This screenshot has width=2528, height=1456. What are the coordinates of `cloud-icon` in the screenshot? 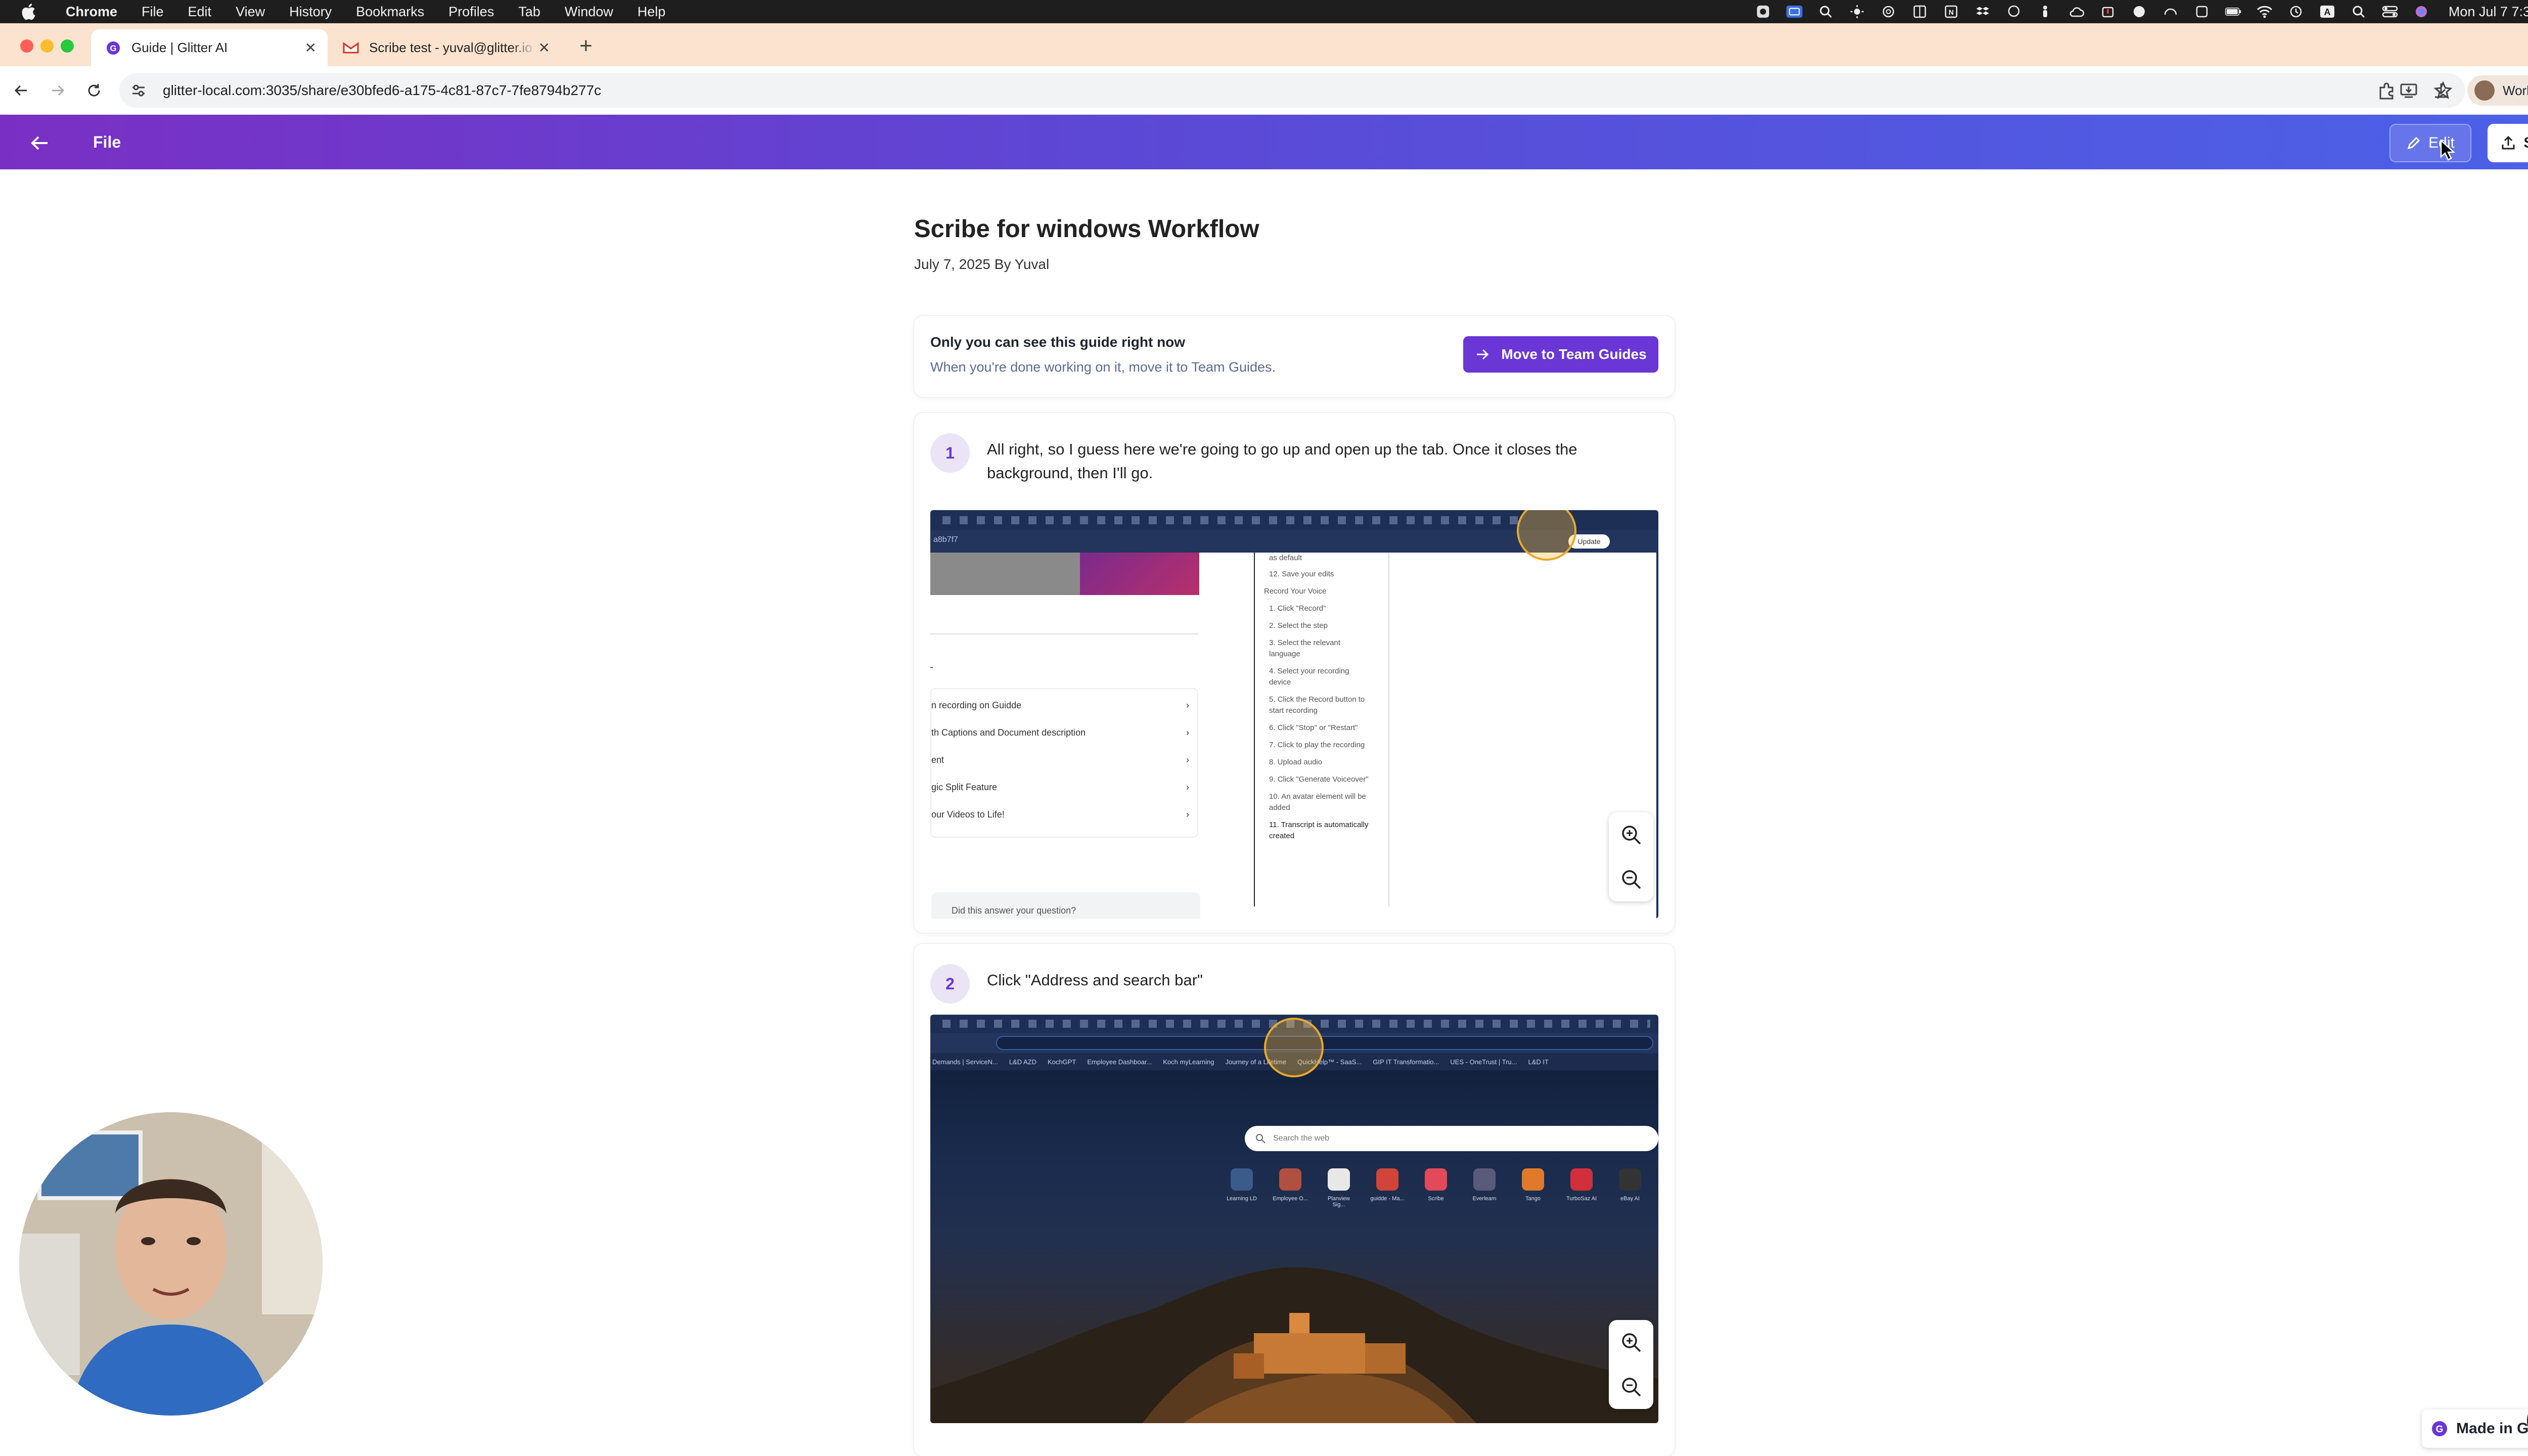 It's located at (2076, 12).